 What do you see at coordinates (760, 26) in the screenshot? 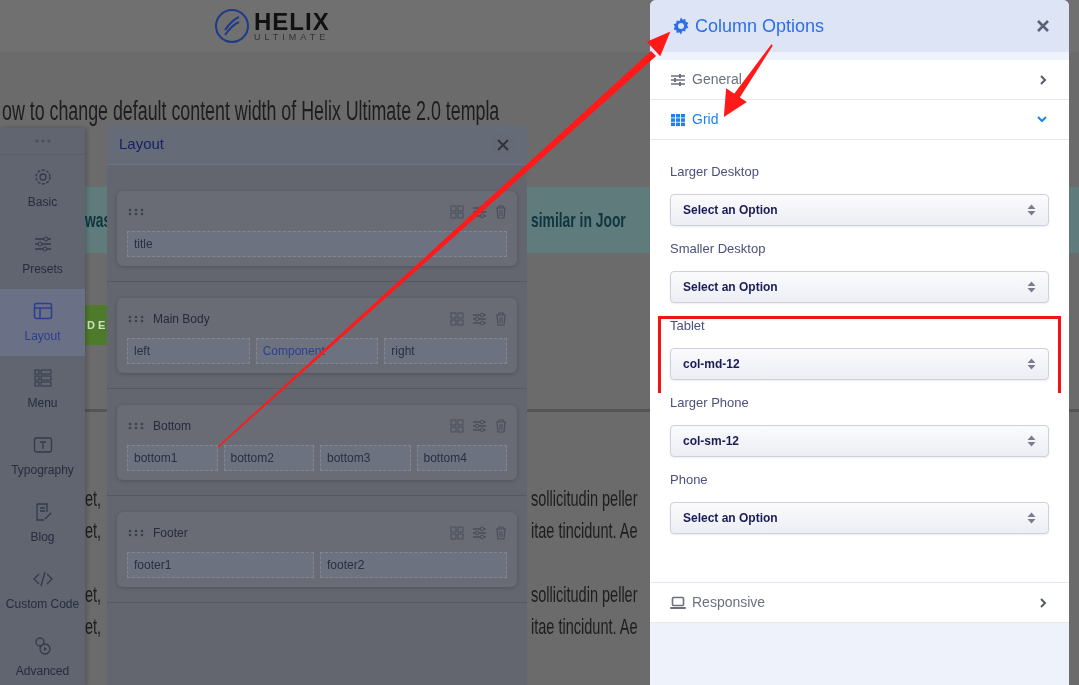
I see `panel-title: Column Options` at bounding box center [760, 26].